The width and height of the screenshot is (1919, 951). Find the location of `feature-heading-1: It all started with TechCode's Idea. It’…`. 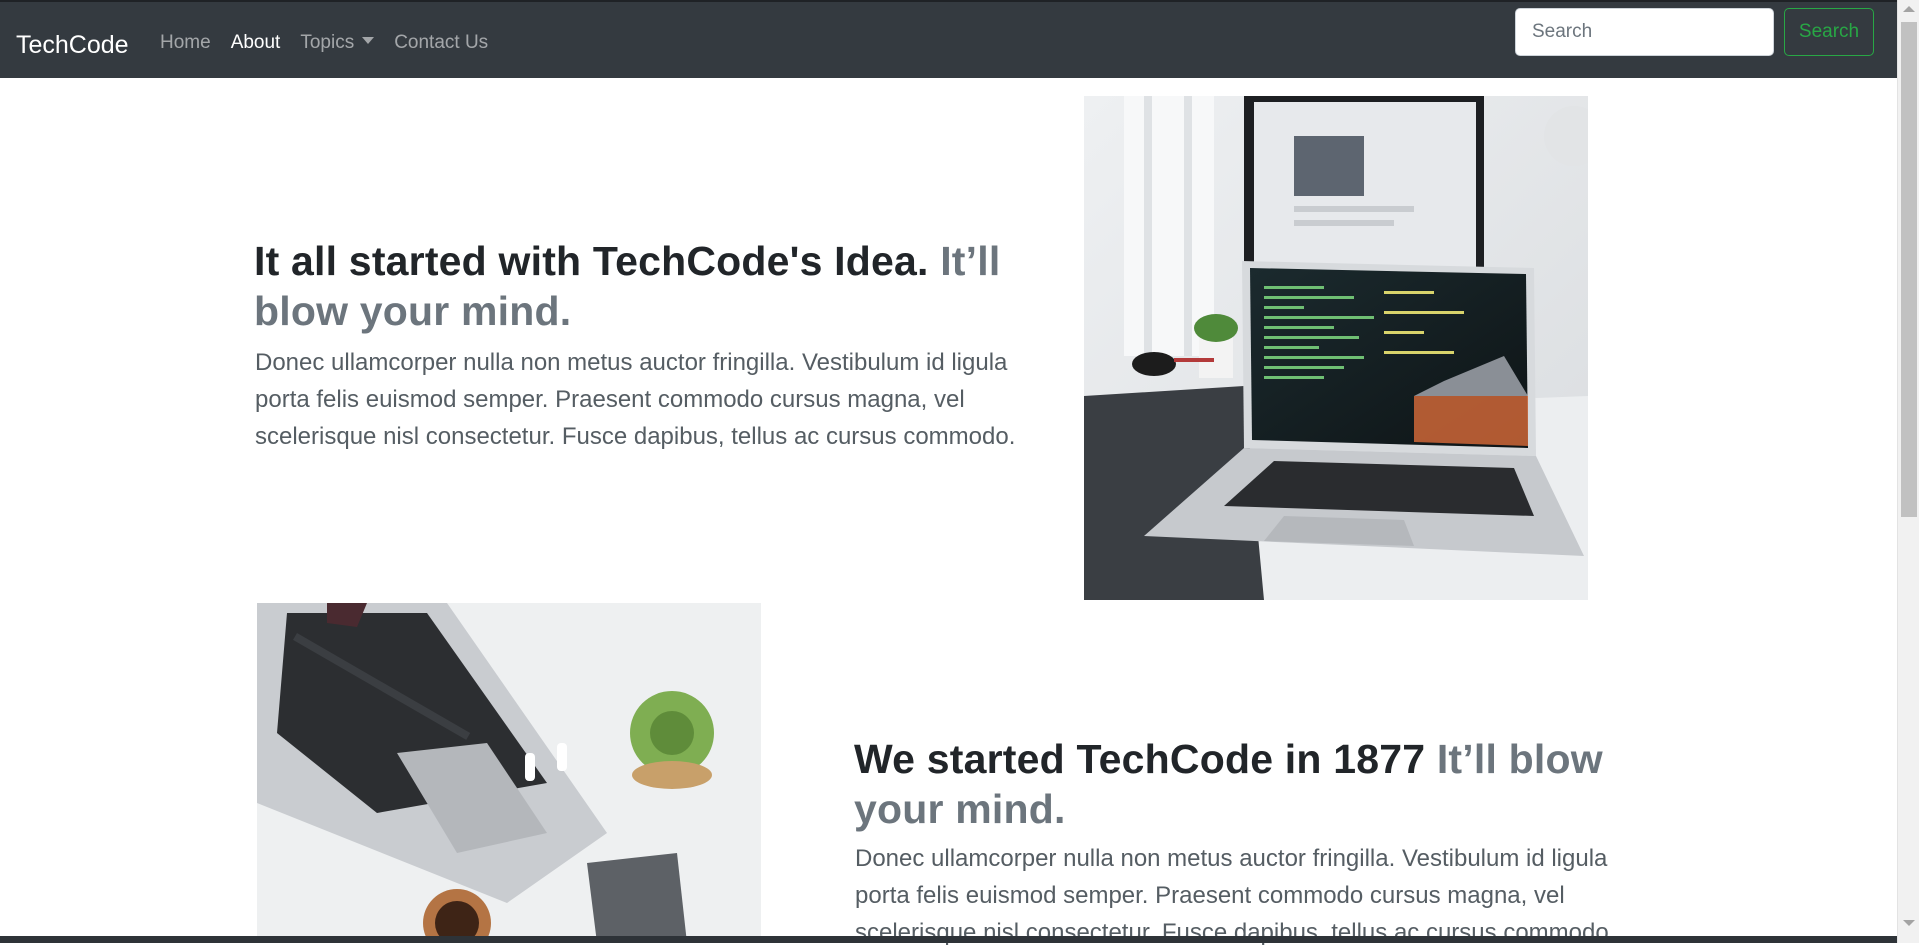

feature-heading-1: It all started with TechCode's Idea. It’… is located at coordinates (654, 286).